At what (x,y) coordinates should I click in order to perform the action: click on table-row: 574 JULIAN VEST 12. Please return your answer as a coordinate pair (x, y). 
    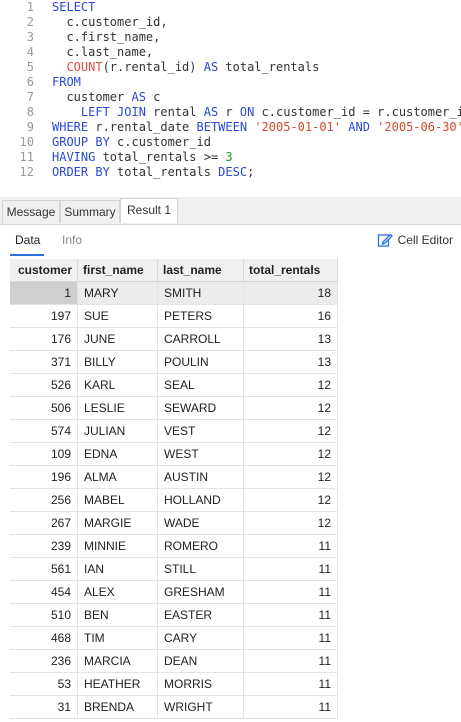
    Looking at the image, I should click on (176, 431).